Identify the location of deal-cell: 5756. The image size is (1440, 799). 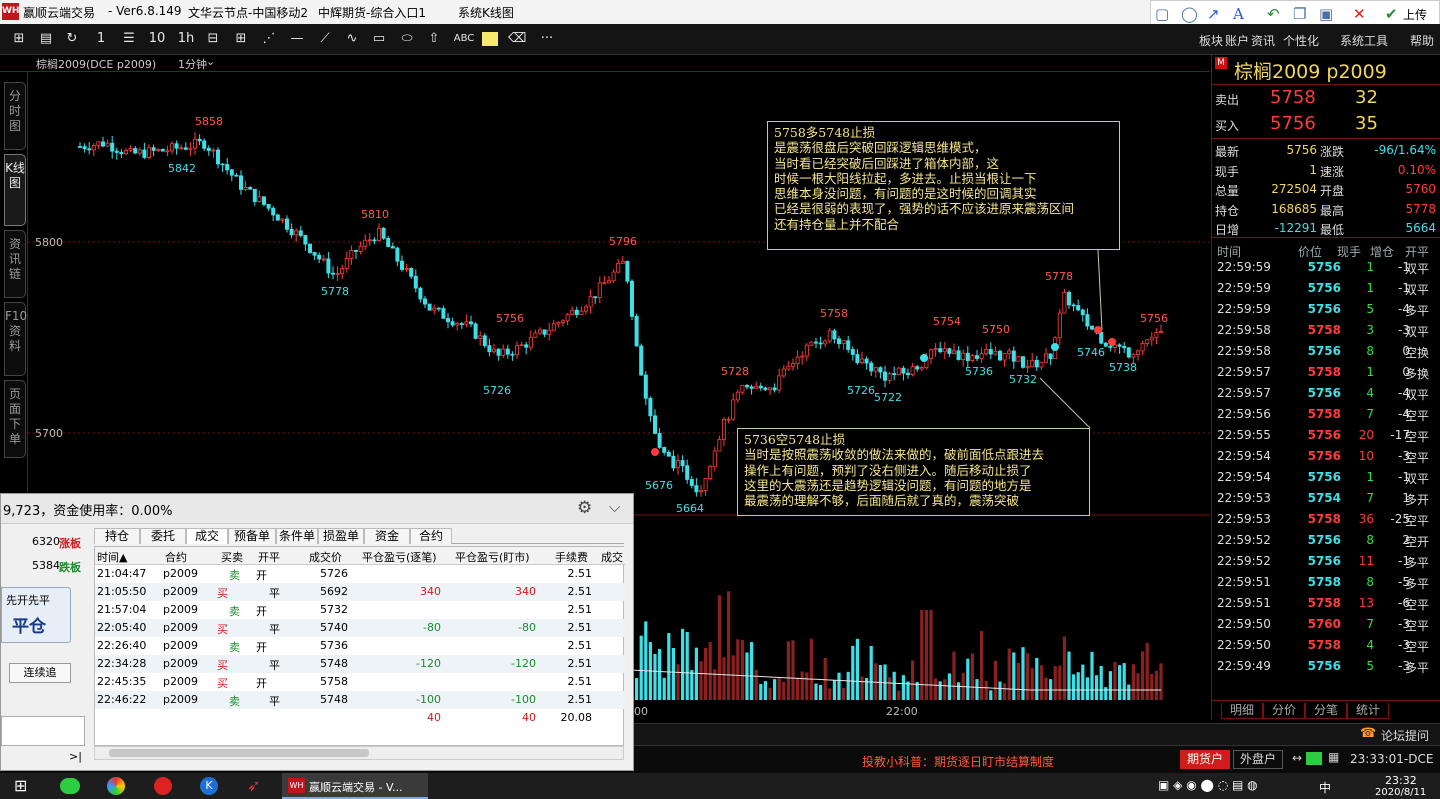
(1324, 477).